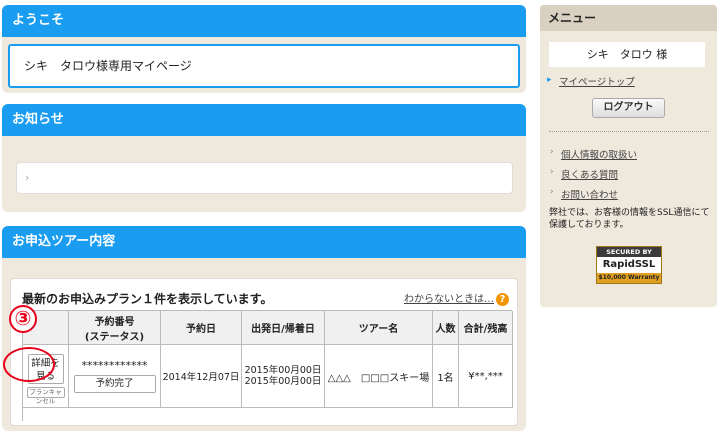  I want to click on sidebar-header: メニュー, so click(628, 18).